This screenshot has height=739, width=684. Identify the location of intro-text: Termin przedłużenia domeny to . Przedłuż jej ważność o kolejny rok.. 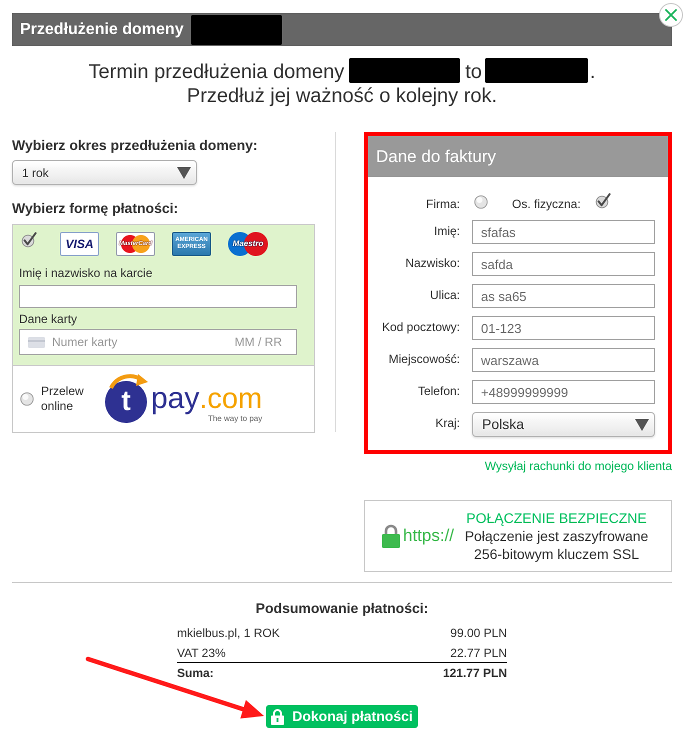
(342, 83).